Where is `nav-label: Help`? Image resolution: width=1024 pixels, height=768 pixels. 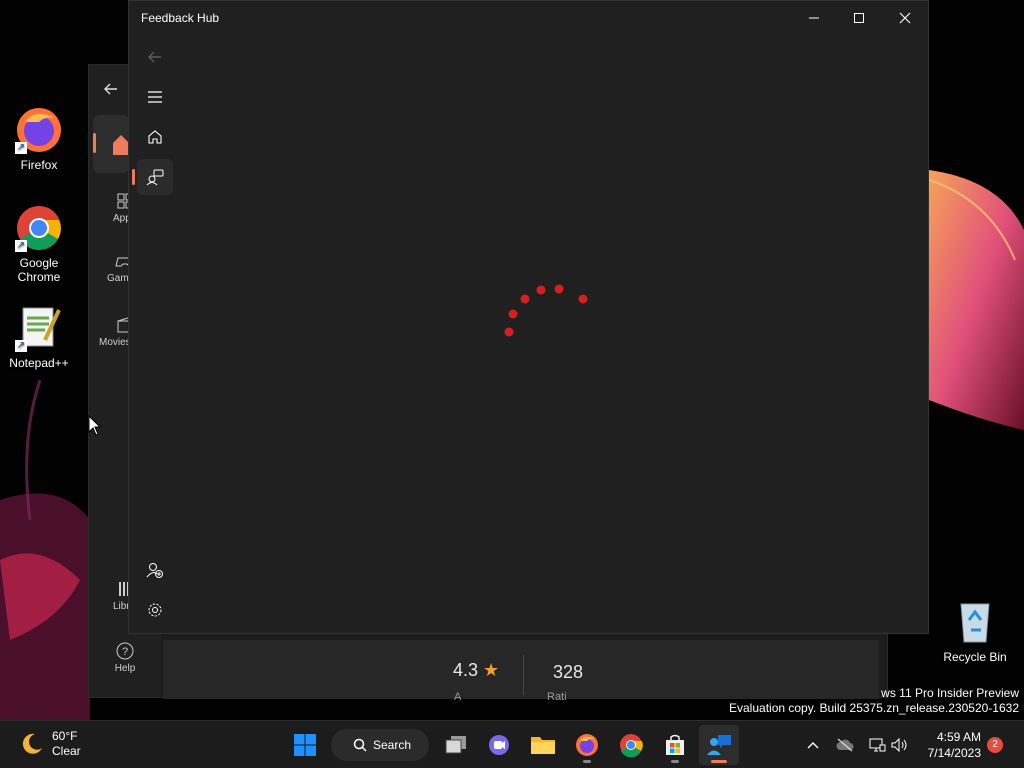
nav-label: Help is located at coordinates (125, 668).